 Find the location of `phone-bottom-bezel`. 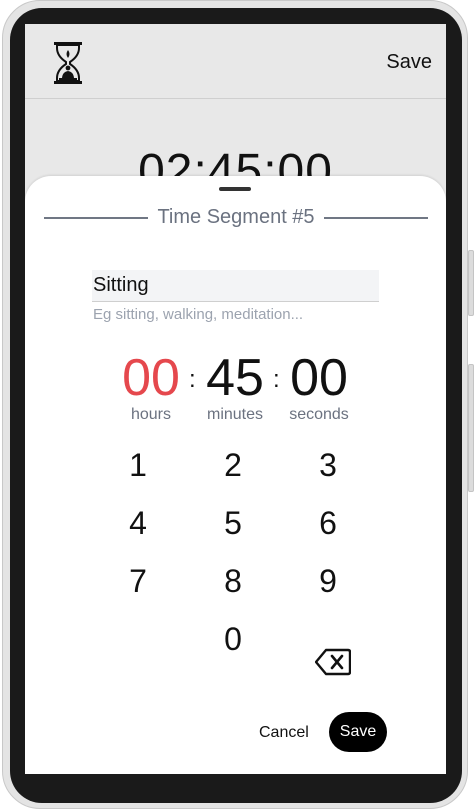

phone-bottom-bezel is located at coordinates (235, 784).